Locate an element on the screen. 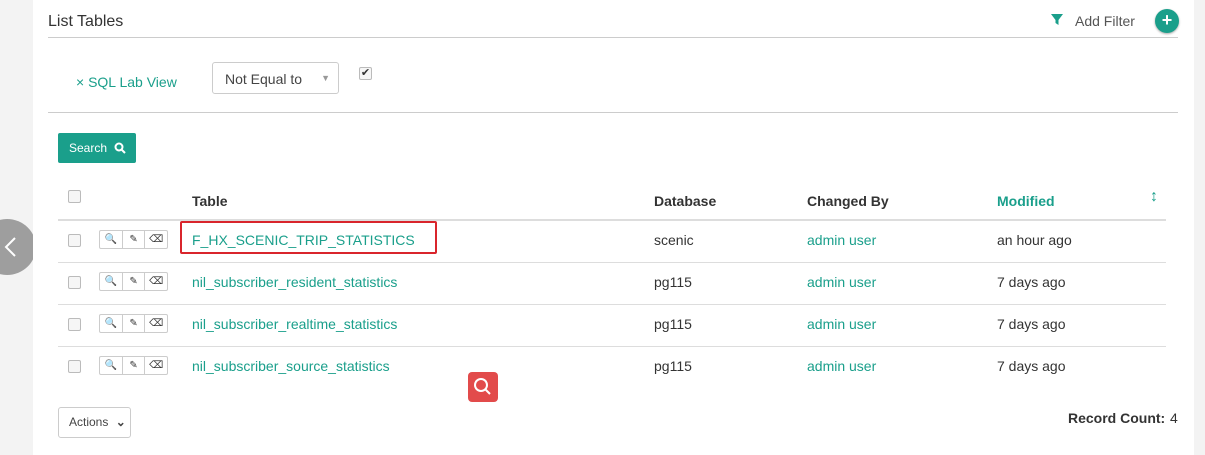 Image resolution: width=1205 pixels, height=455 pixels. filter-operator-value: Not Equal to is located at coordinates (264, 79).